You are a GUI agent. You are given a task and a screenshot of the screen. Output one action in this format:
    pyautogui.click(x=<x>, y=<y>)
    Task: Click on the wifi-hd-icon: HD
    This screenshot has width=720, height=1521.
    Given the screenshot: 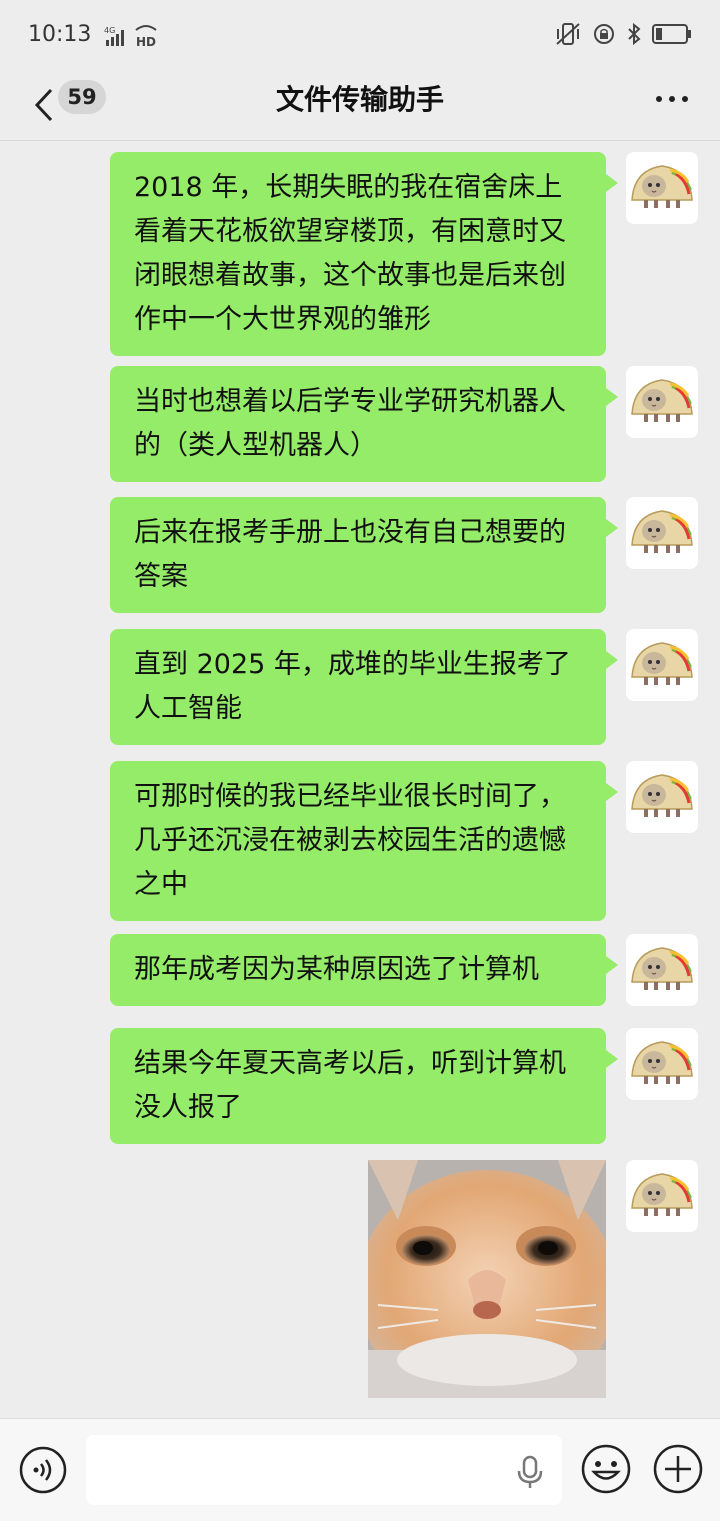 What is the action you would take?
    pyautogui.click(x=146, y=36)
    